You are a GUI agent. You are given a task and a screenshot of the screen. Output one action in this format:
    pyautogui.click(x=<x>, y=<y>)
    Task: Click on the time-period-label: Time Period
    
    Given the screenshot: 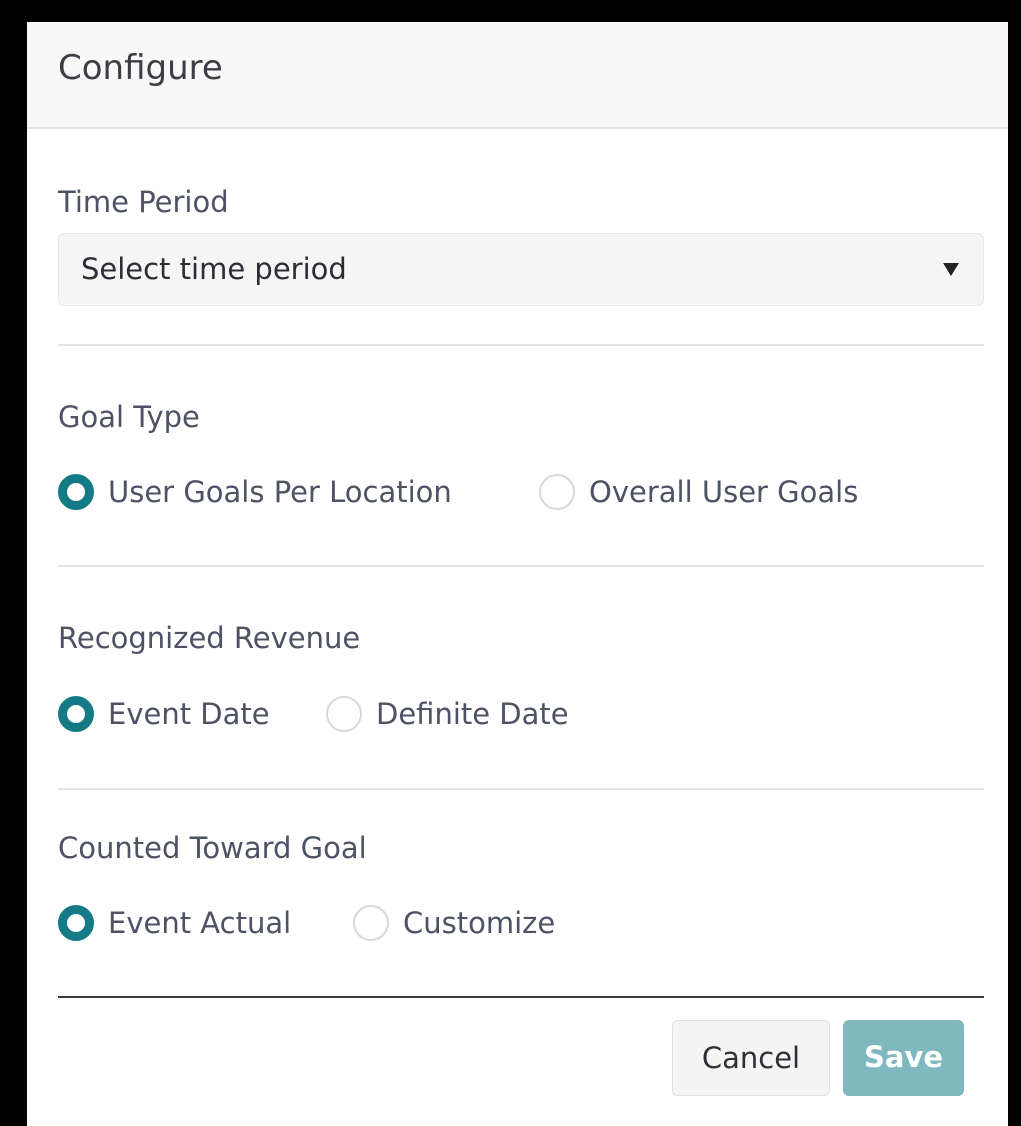 What is the action you would take?
    pyautogui.click(x=143, y=202)
    